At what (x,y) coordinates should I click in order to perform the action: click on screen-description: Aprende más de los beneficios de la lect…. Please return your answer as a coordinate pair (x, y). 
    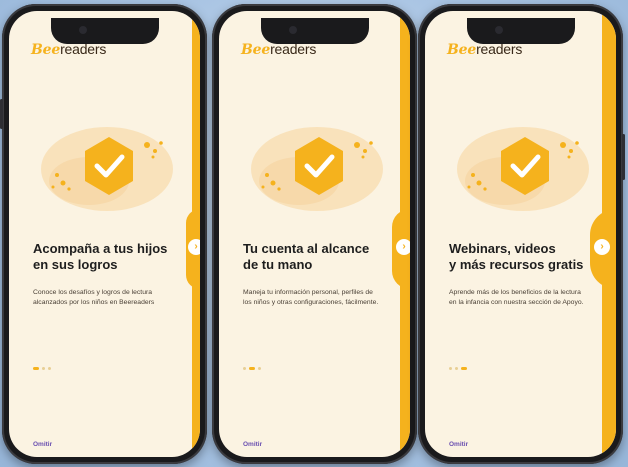
    Looking at the image, I should click on (516, 297).